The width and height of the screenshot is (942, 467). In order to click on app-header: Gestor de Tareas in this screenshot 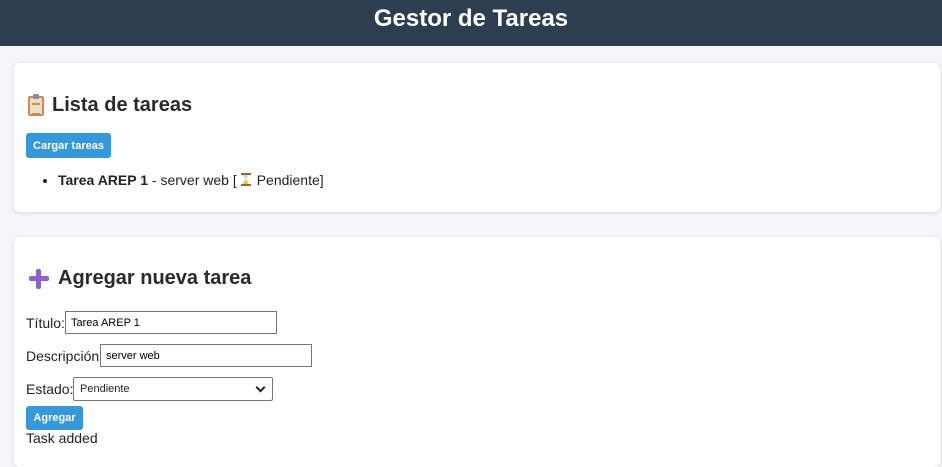, I will do `click(471, 23)`.